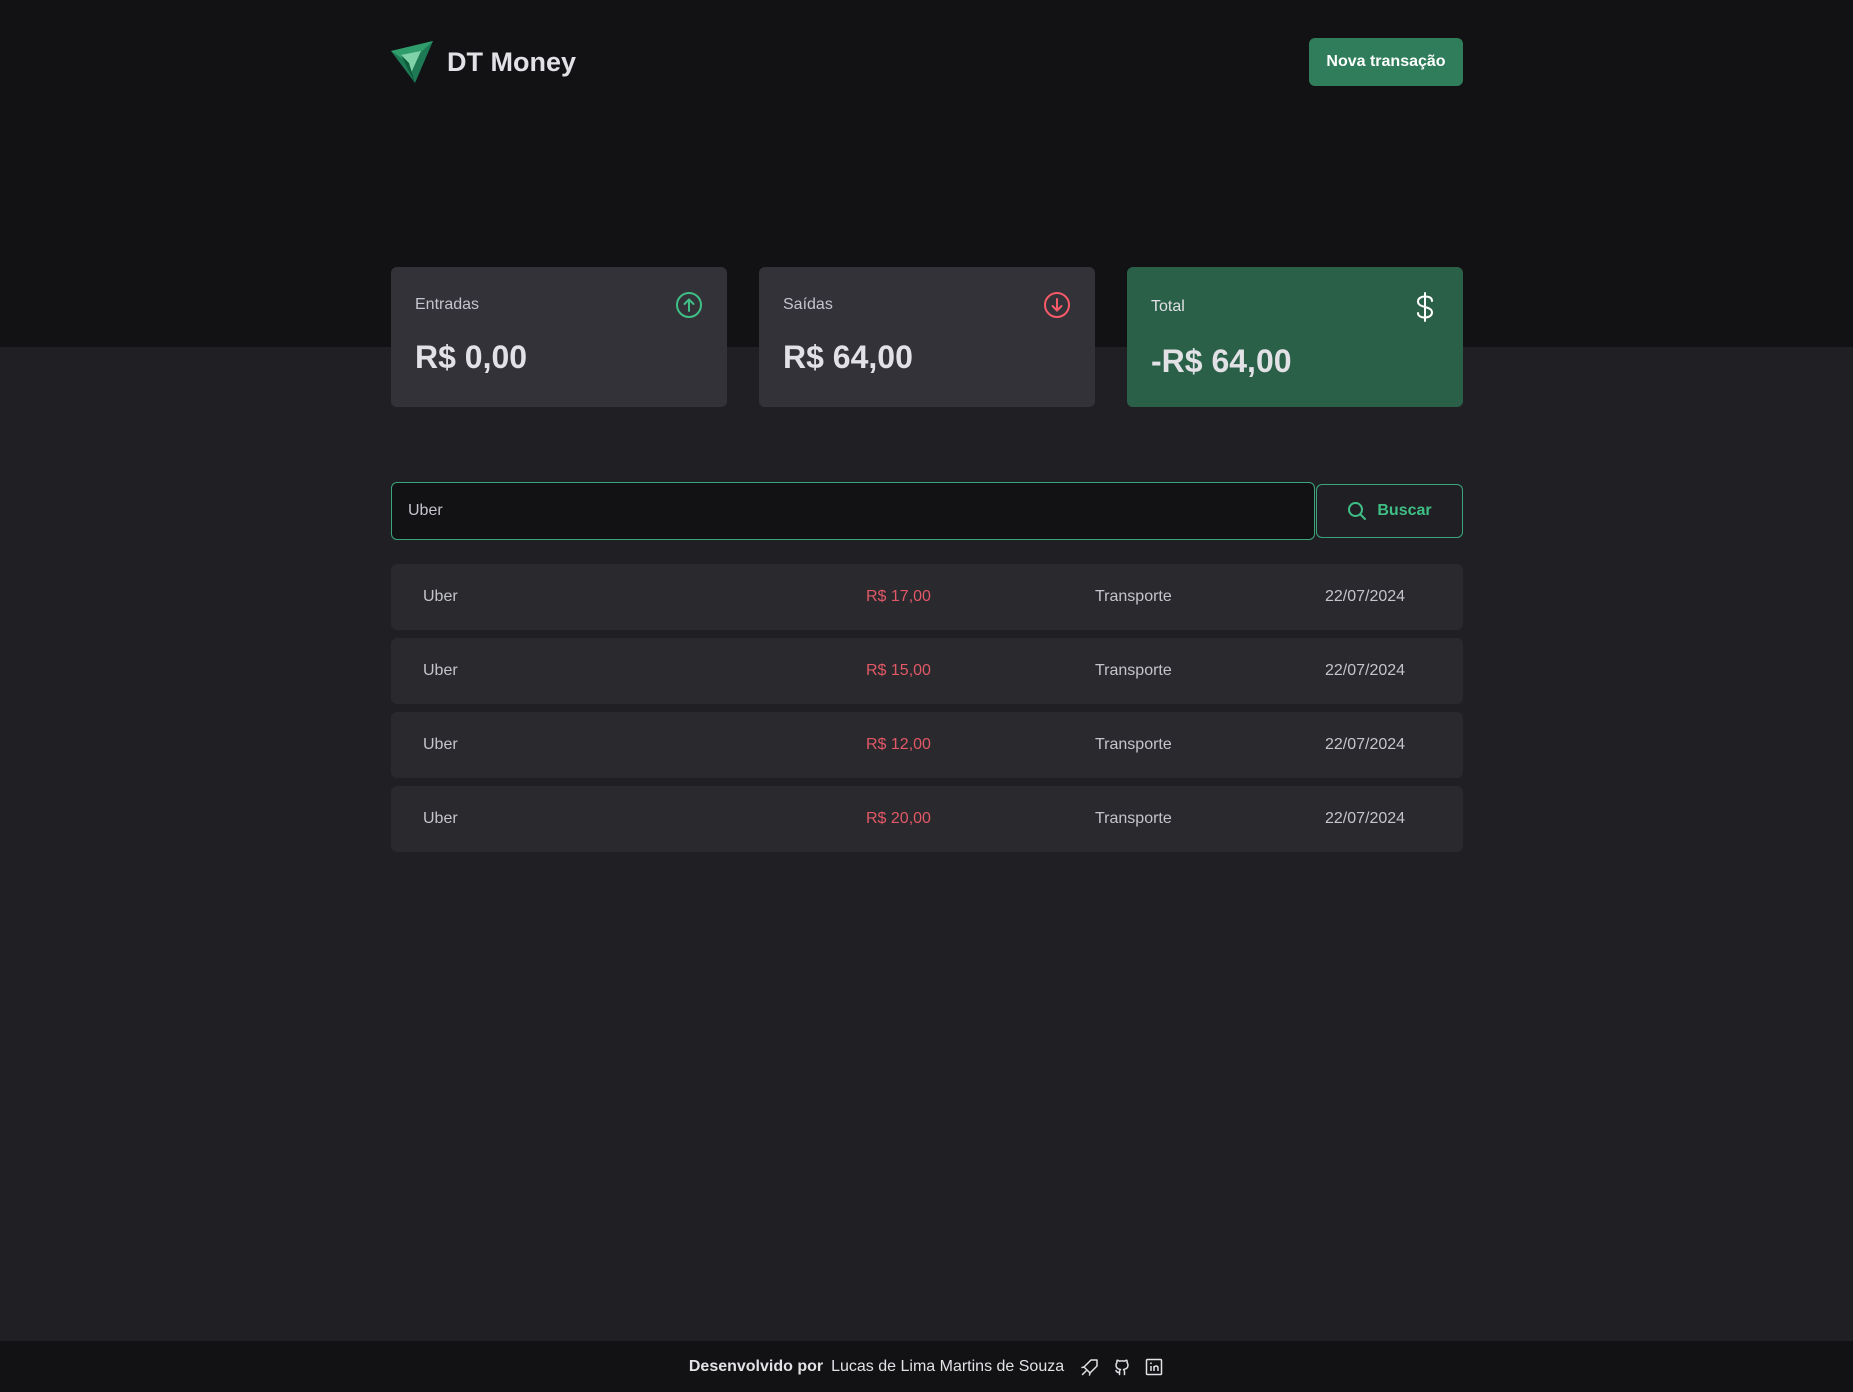 The width and height of the screenshot is (1853, 1392). Describe the element at coordinates (1154, 1367) in the screenshot. I see `linkedin-icon` at that location.